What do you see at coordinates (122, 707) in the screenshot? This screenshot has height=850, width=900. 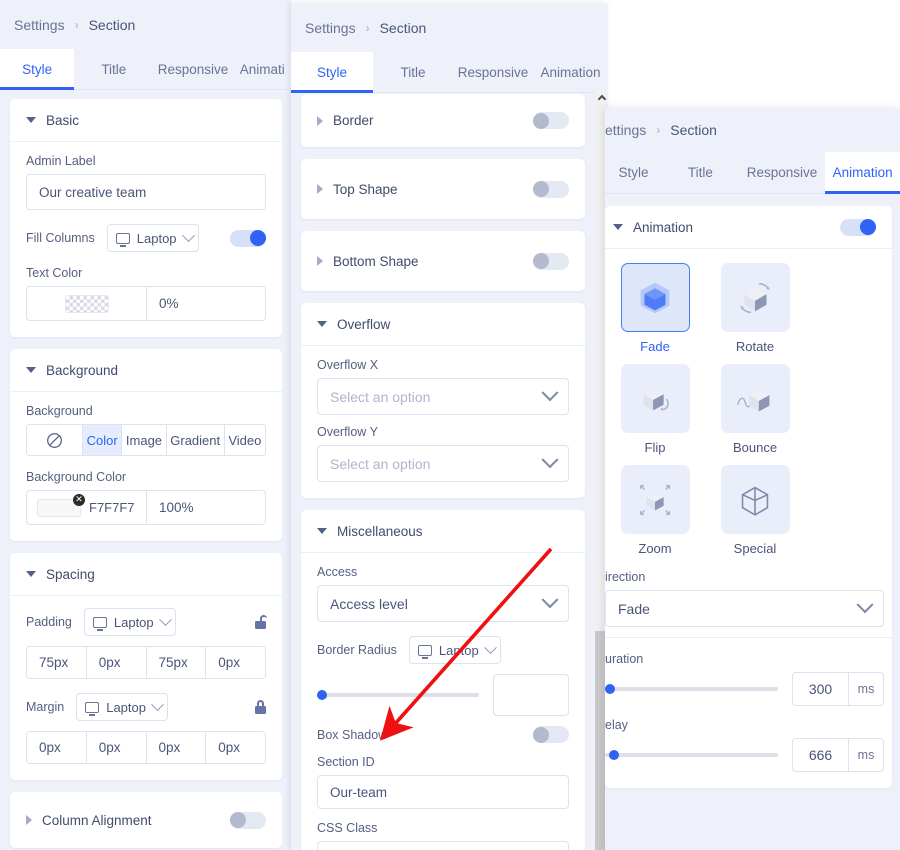 I see `margin-device-select: Laptop` at bounding box center [122, 707].